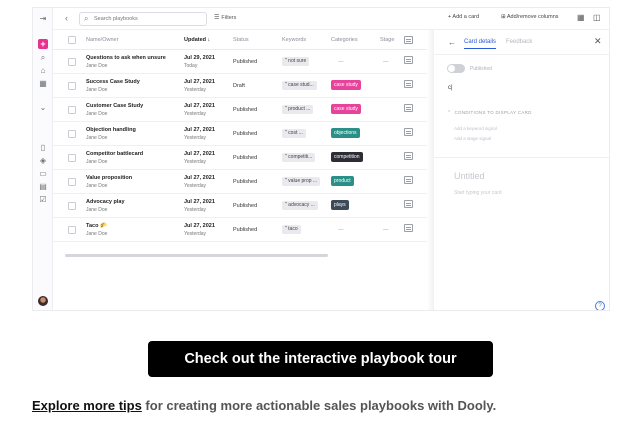 This screenshot has width=643, height=438. What do you see at coordinates (43, 71) in the screenshot?
I see `home-icon: ⌂` at bounding box center [43, 71].